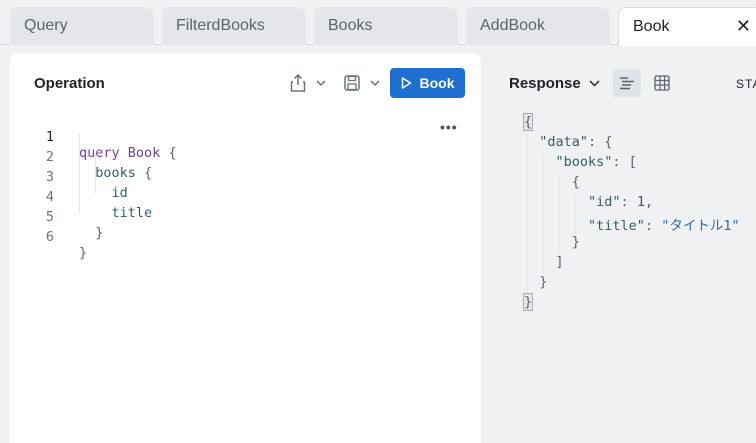 The image size is (756, 443). What do you see at coordinates (386, 26) in the screenshot?
I see `tab-books: Books` at bounding box center [386, 26].